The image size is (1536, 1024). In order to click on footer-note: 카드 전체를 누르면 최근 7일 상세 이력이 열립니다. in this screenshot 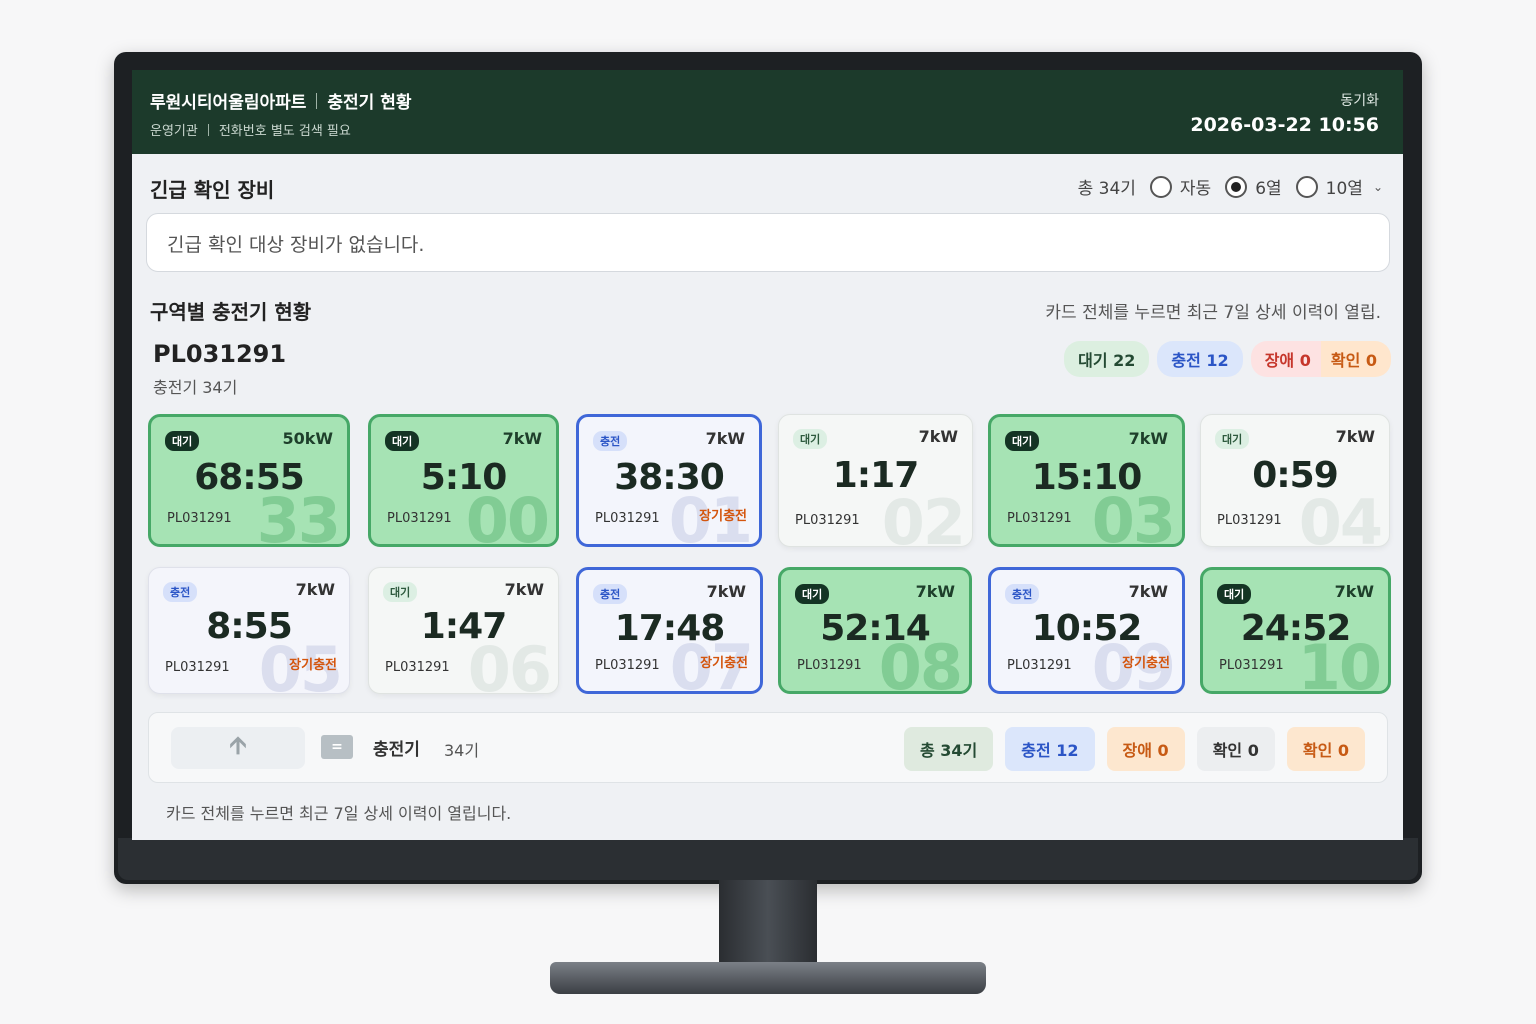, I will do `click(339, 813)`.